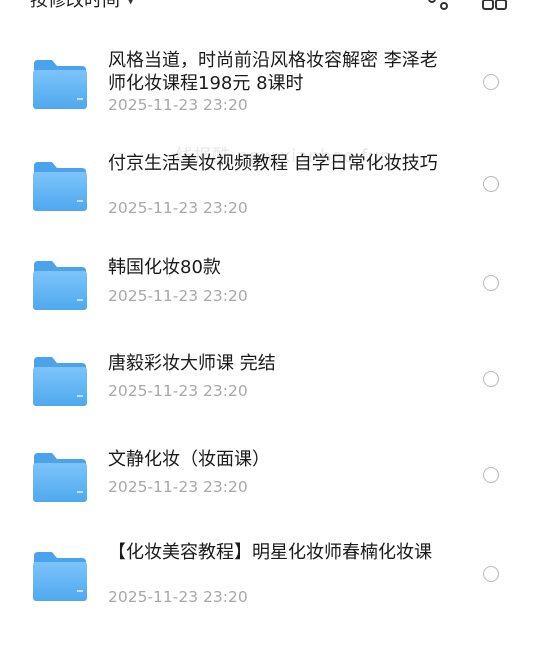 The width and height of the screenshot is (540, 650). I want to click on sort-dropdown: 按修改时间 ▼, so click(82, 6).